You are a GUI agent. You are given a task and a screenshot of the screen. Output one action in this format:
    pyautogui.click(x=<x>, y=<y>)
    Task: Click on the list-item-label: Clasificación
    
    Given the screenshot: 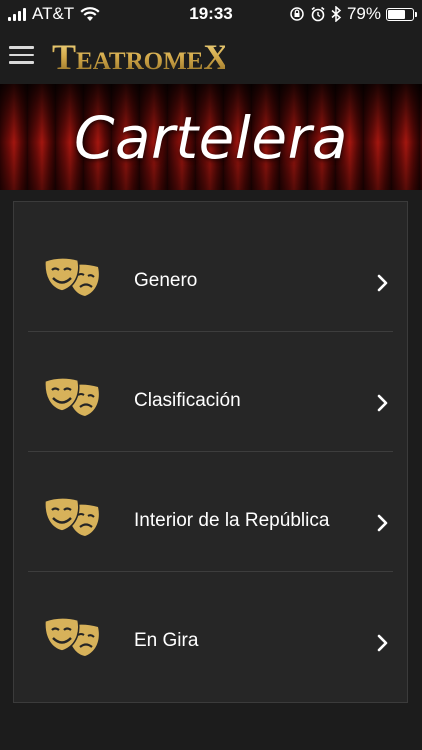 What is the action you would take?
    pyautogui.click(x=187, y=400)
    